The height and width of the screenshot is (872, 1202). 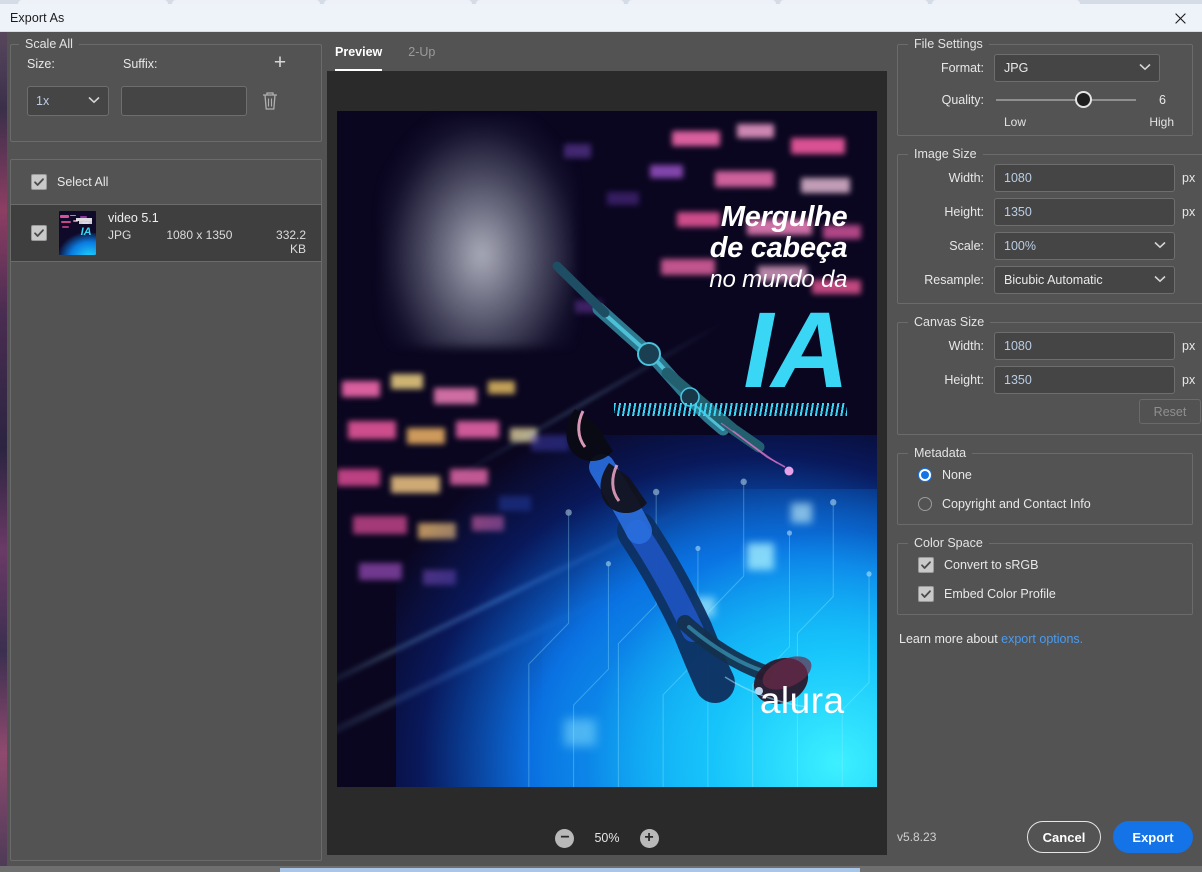 I want to click on cancel-button: Cancel, so click(x=1064, y=837).